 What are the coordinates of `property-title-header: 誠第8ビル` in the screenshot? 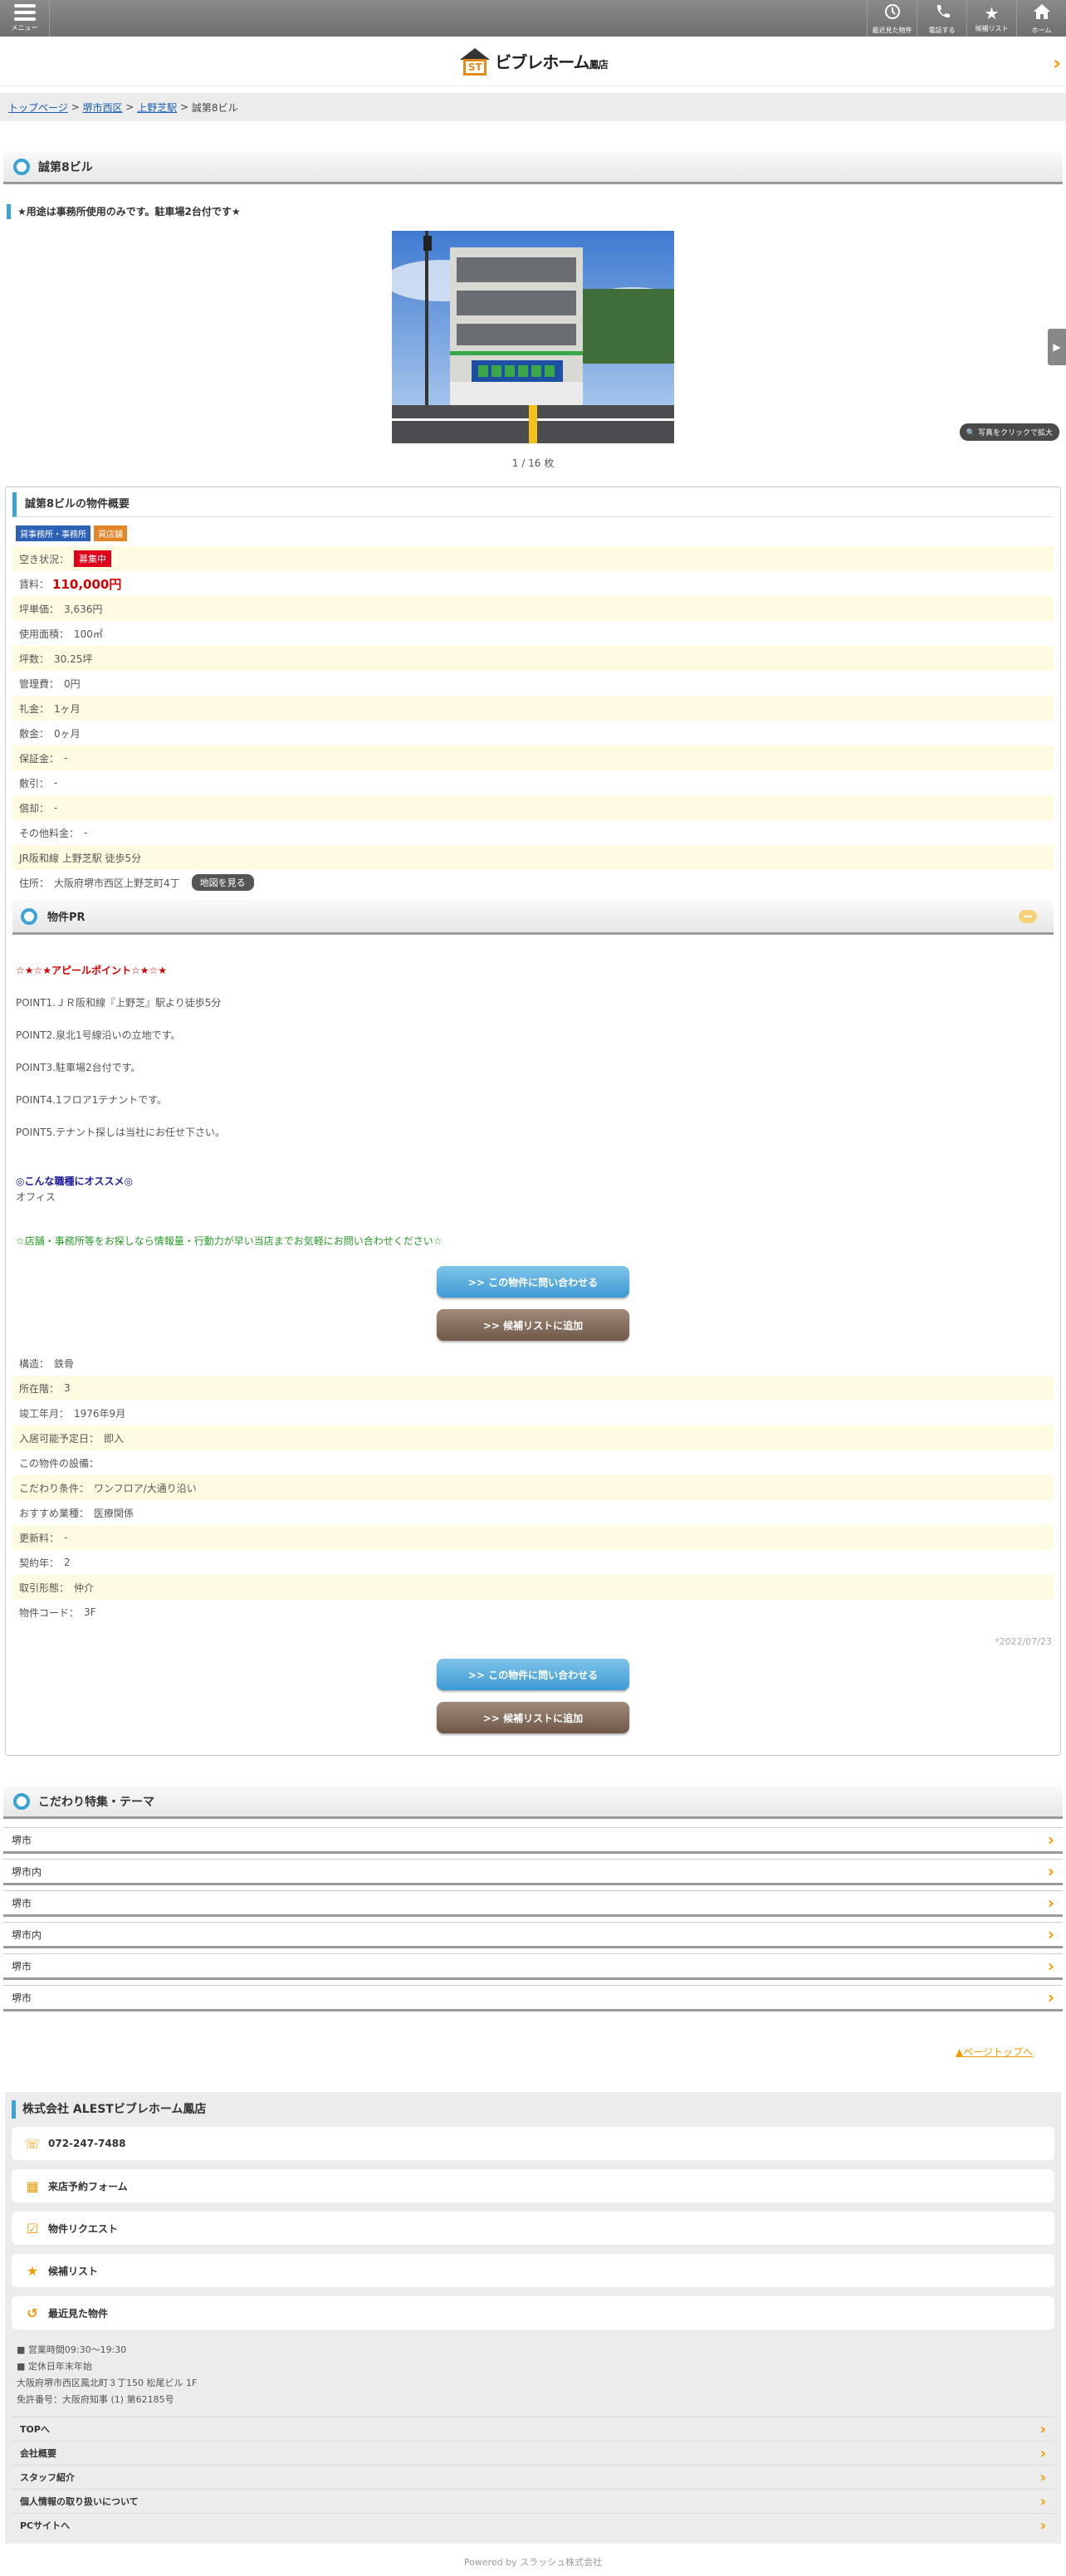 It's located at (533, 167).